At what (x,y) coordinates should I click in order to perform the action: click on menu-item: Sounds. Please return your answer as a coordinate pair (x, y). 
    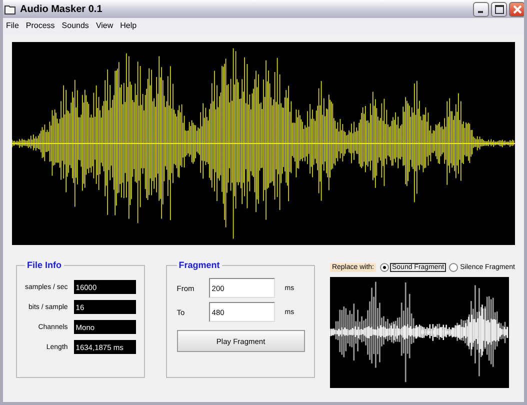
    Looking at the image, I should click on (75, 26).